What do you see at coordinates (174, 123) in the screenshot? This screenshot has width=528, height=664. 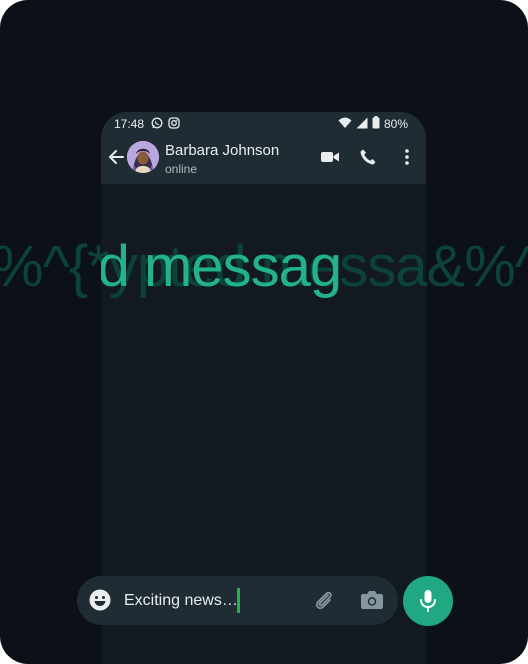 I see `instagram-icon` at bounding box center [174, 123].